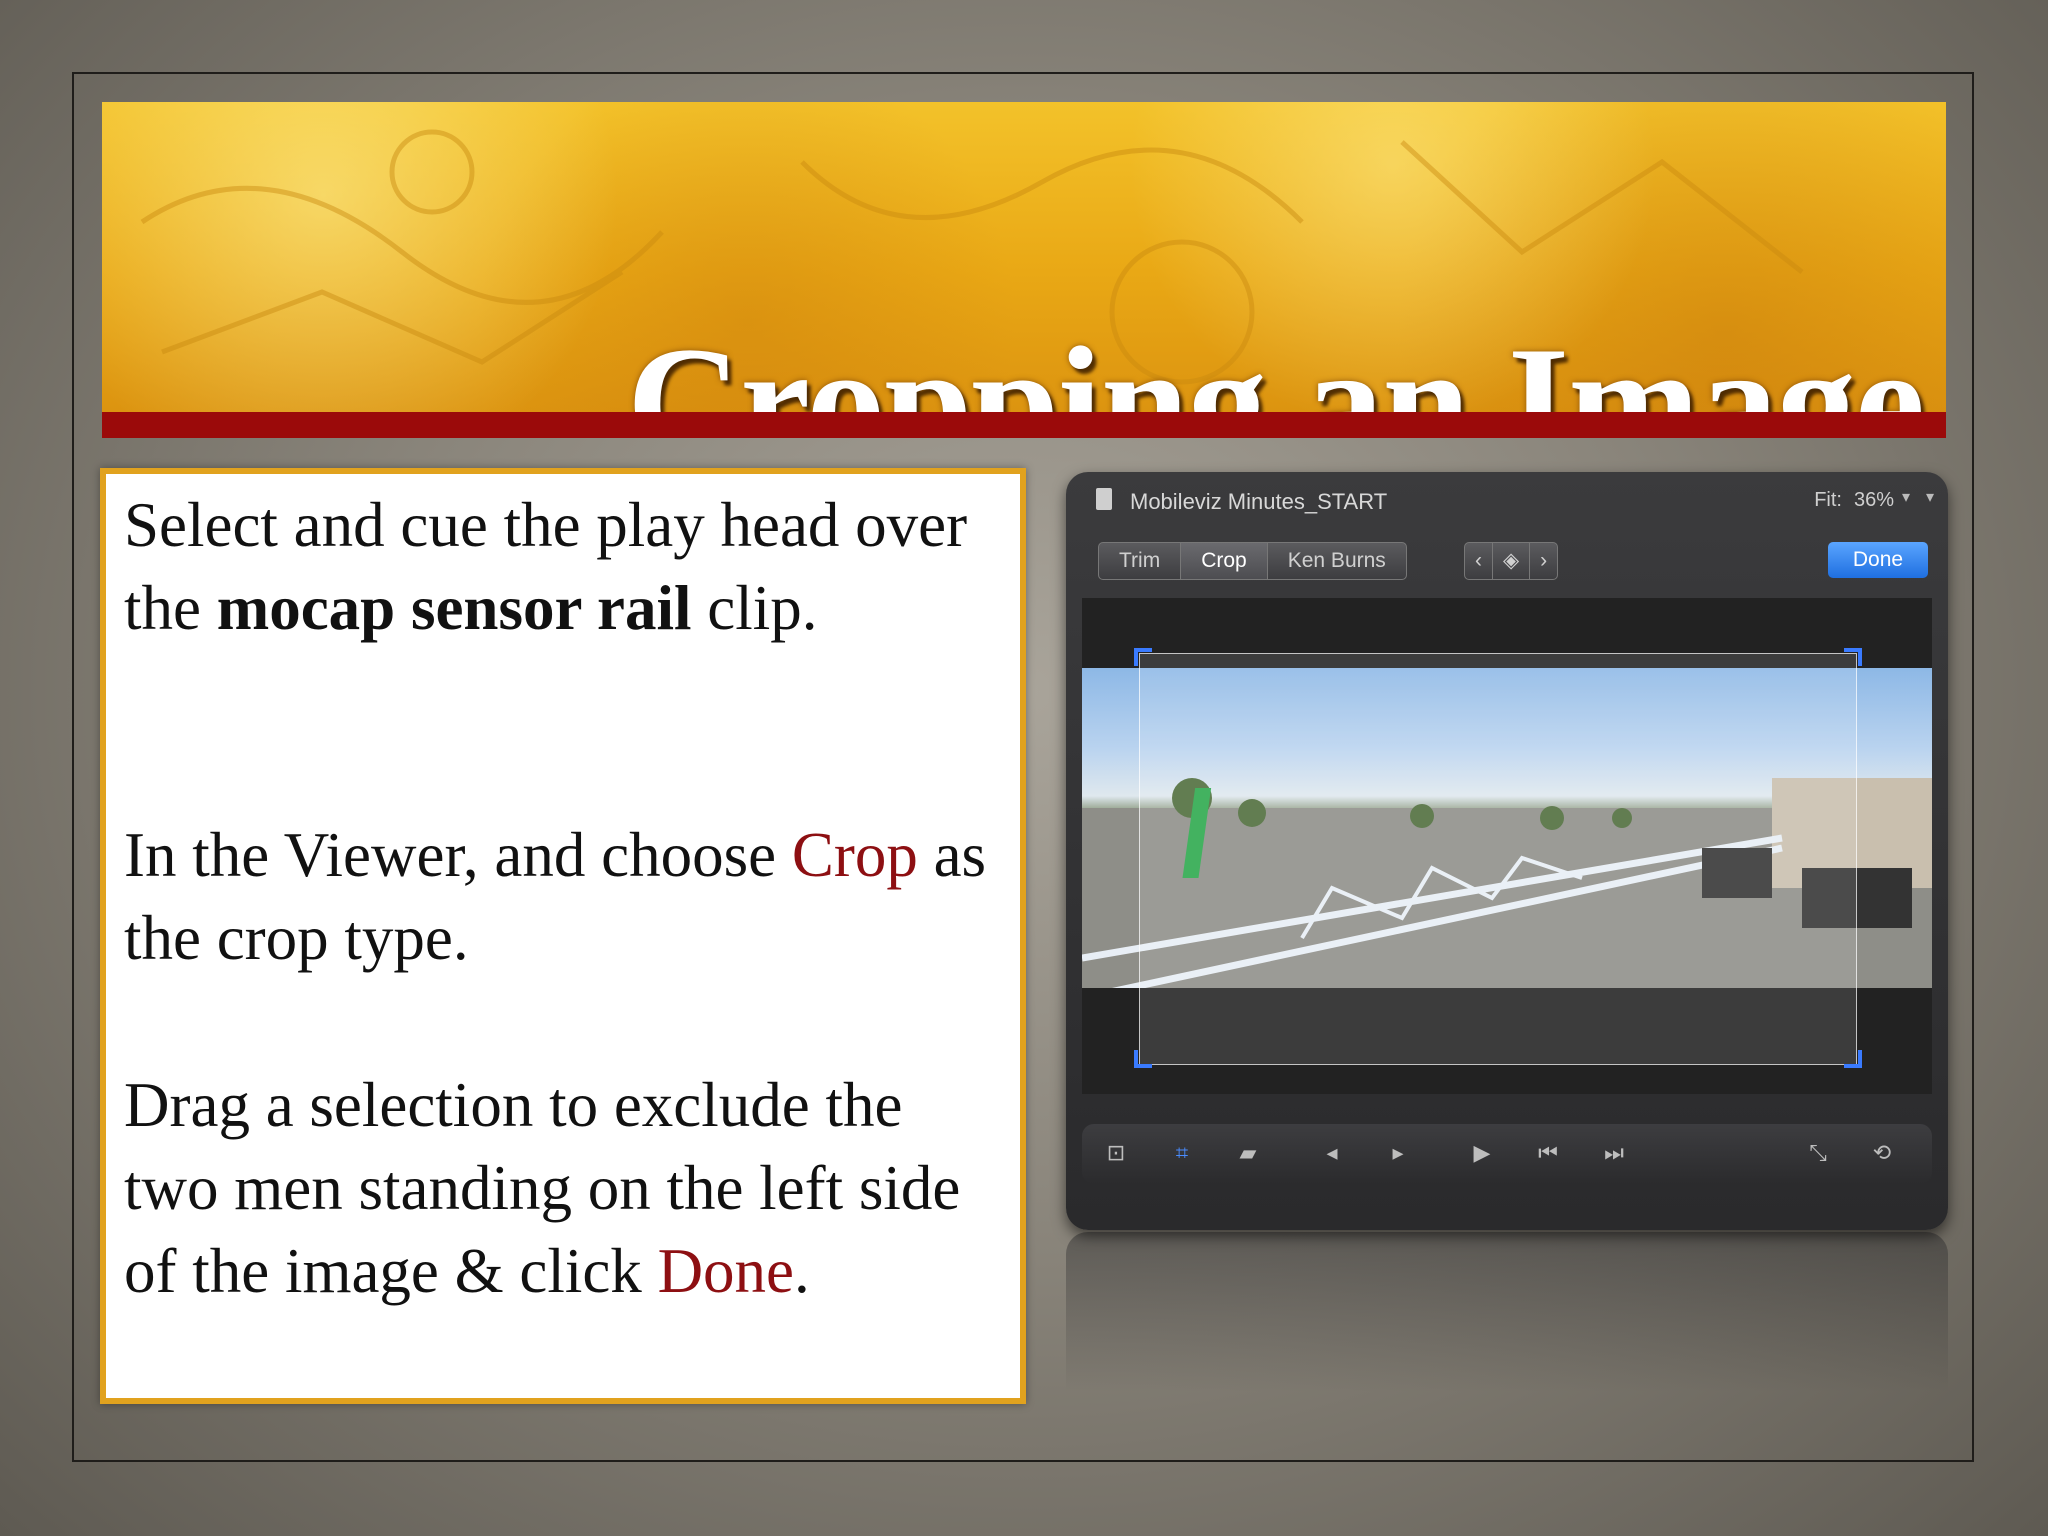 This screenshot has height=1536, width=2048. I want to click on crop-handle-bottom-right, so click(1853, 1059).